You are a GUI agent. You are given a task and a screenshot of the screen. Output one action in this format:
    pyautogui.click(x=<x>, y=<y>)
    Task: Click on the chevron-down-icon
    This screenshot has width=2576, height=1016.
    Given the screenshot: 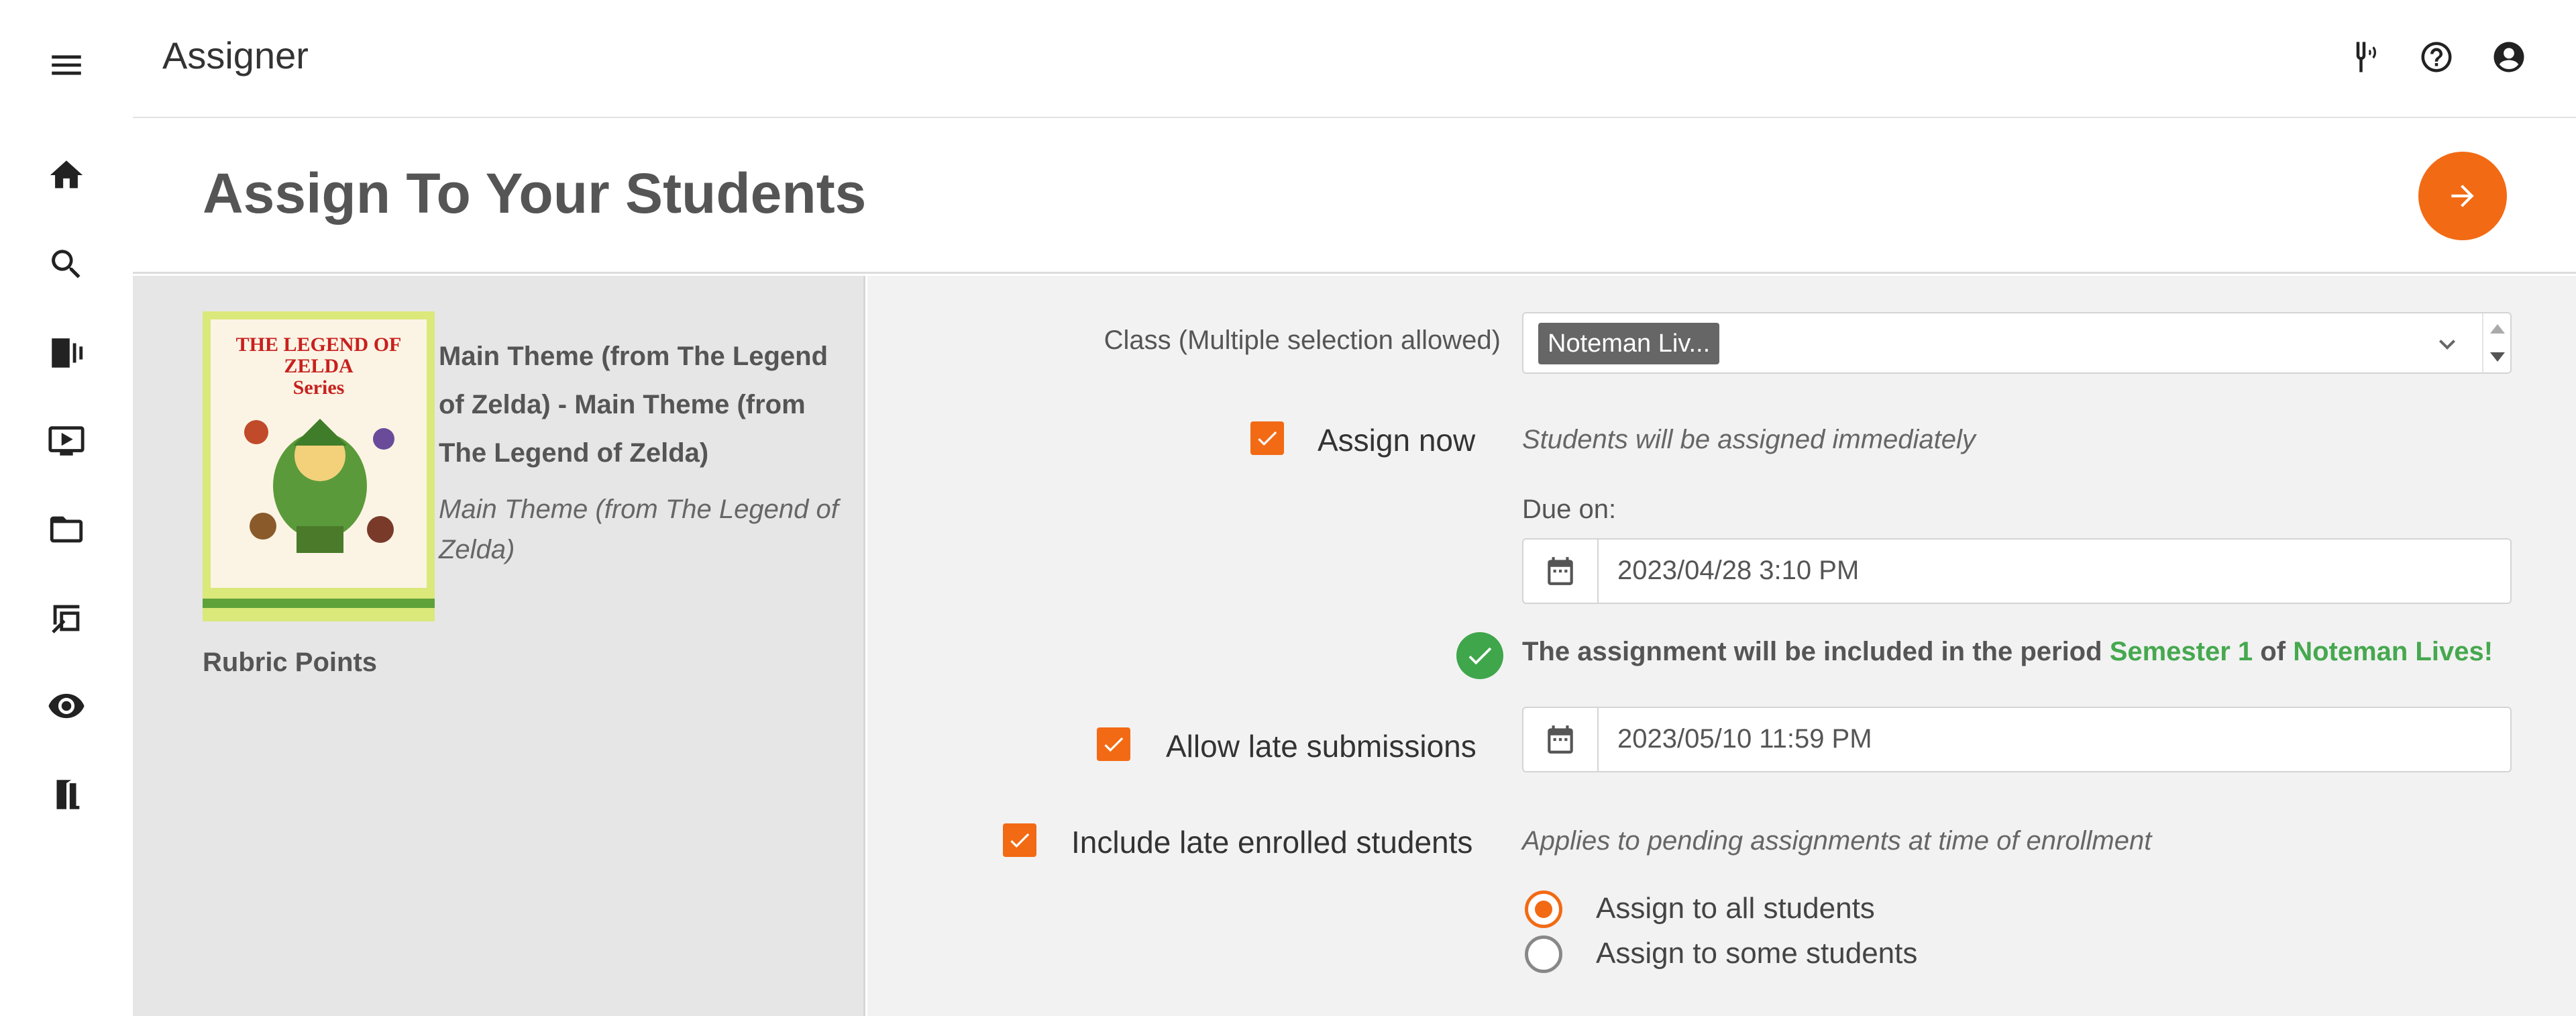 What is the action you would take?
    pyautogui.click(x=2447, y=344)
    